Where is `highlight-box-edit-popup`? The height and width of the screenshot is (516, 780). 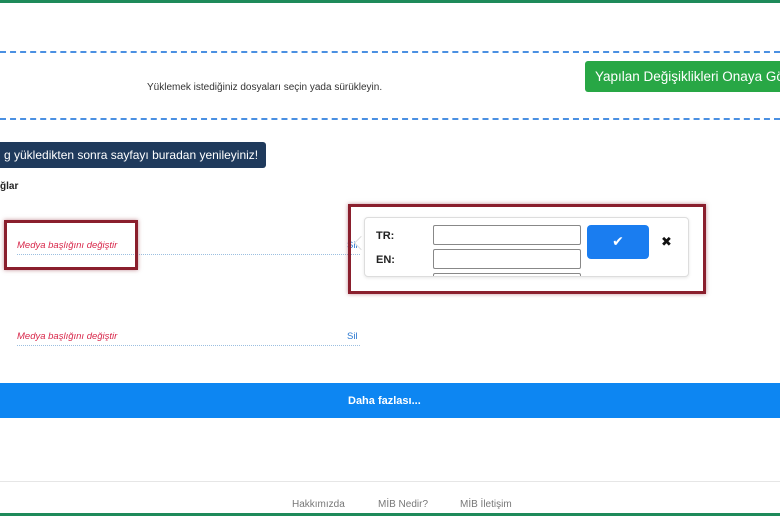 highlight-box-edit-popup is located at coordinates (527, 249).